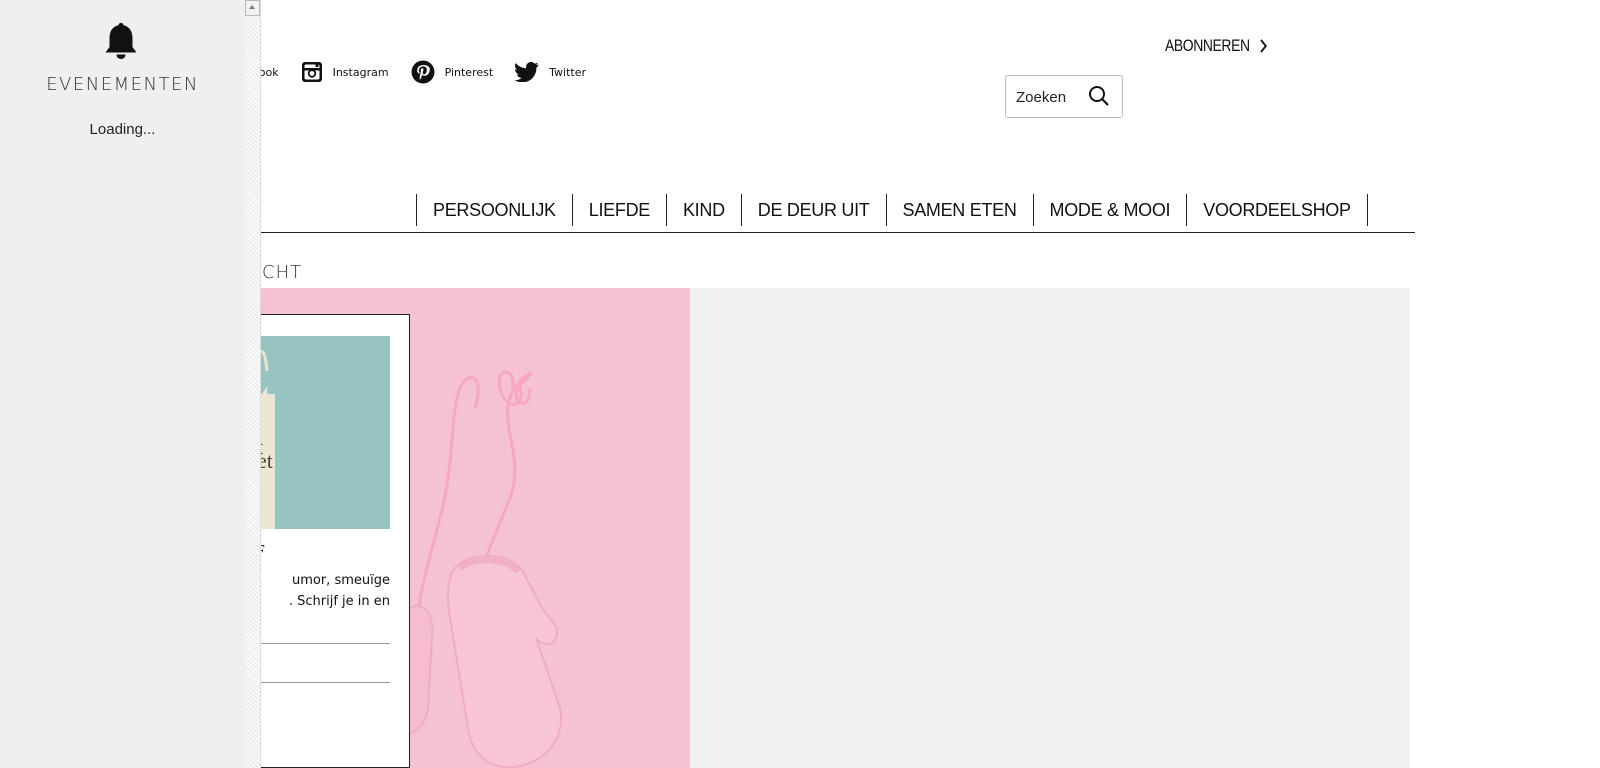  Describe the element at coordinates (253, 384) in the screenshot. I see `sidebar-scrollbar` at that location.